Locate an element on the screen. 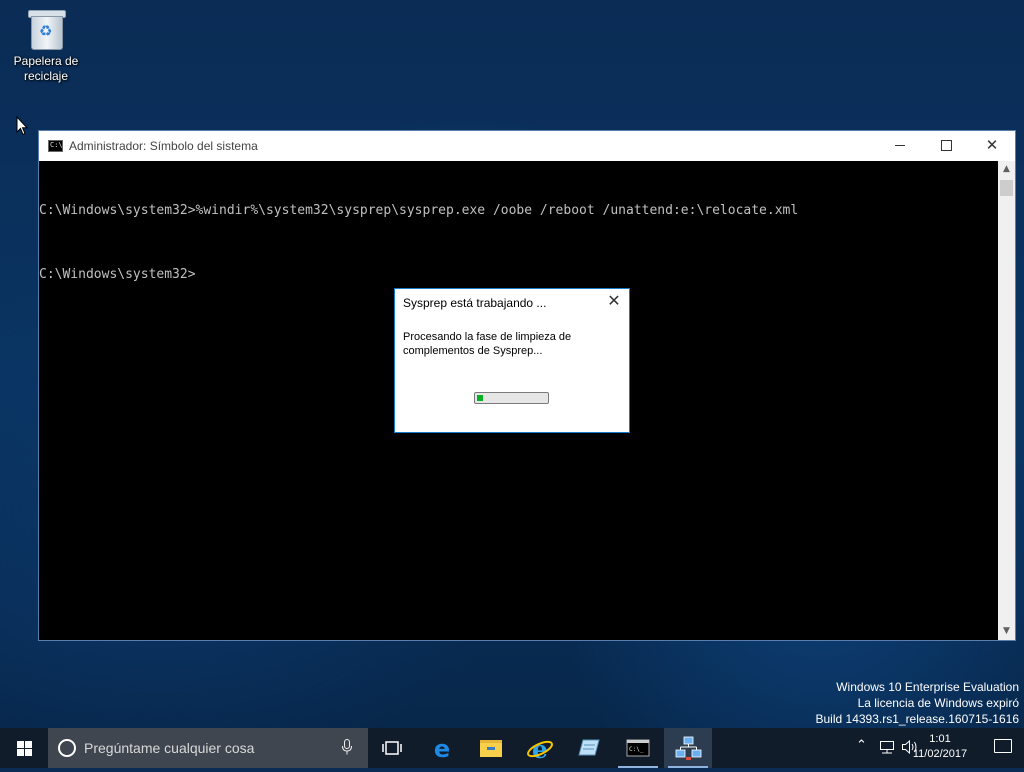  vertical-scrollbar: ▲ ▼ is located at coordinates (1006, 400).